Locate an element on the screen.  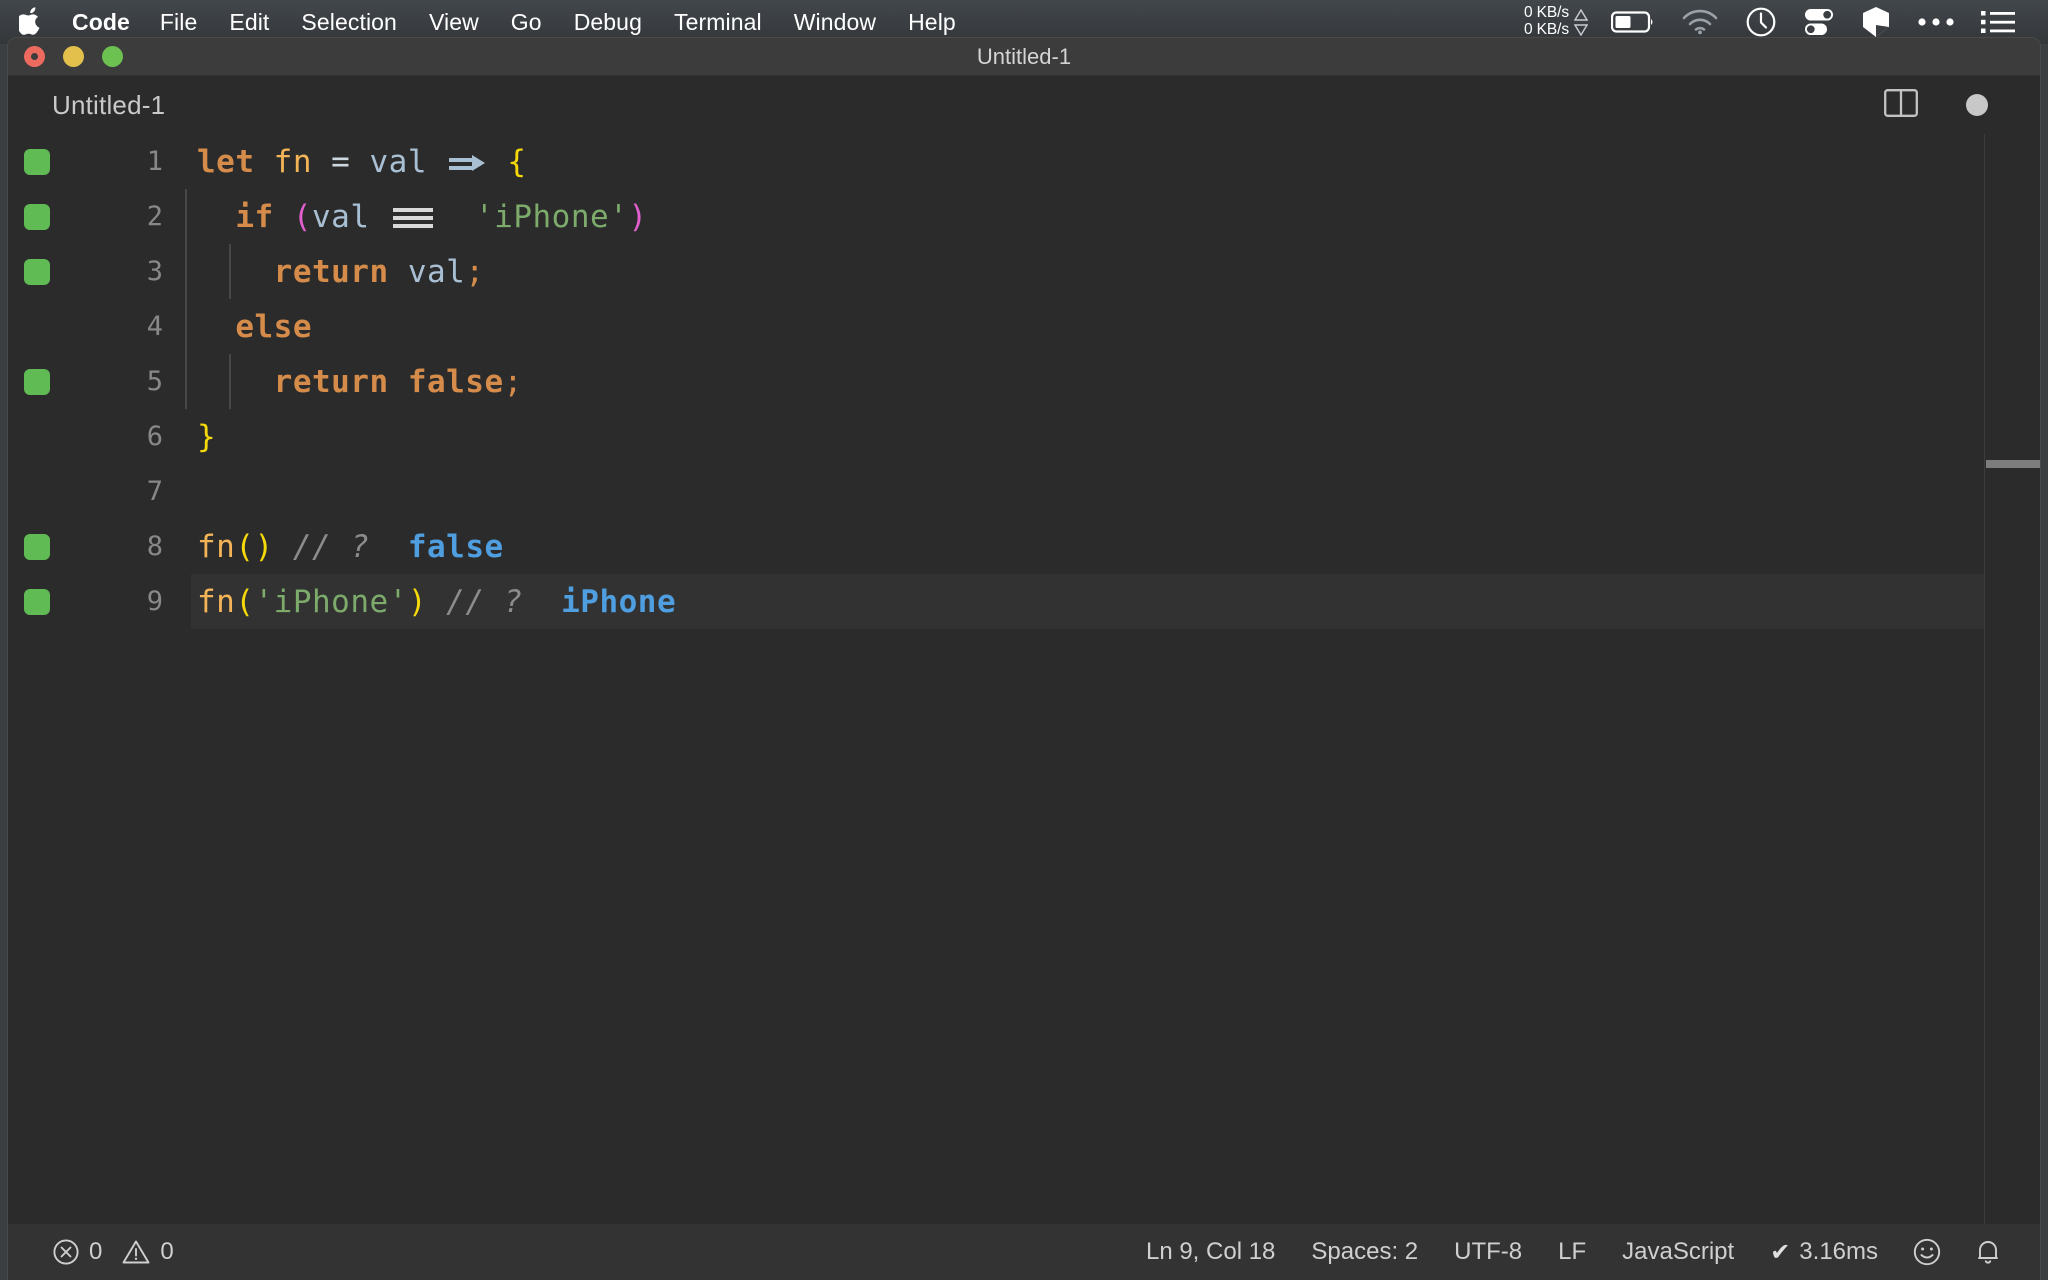
overview-ruler is located at coordinates (2012, 679).